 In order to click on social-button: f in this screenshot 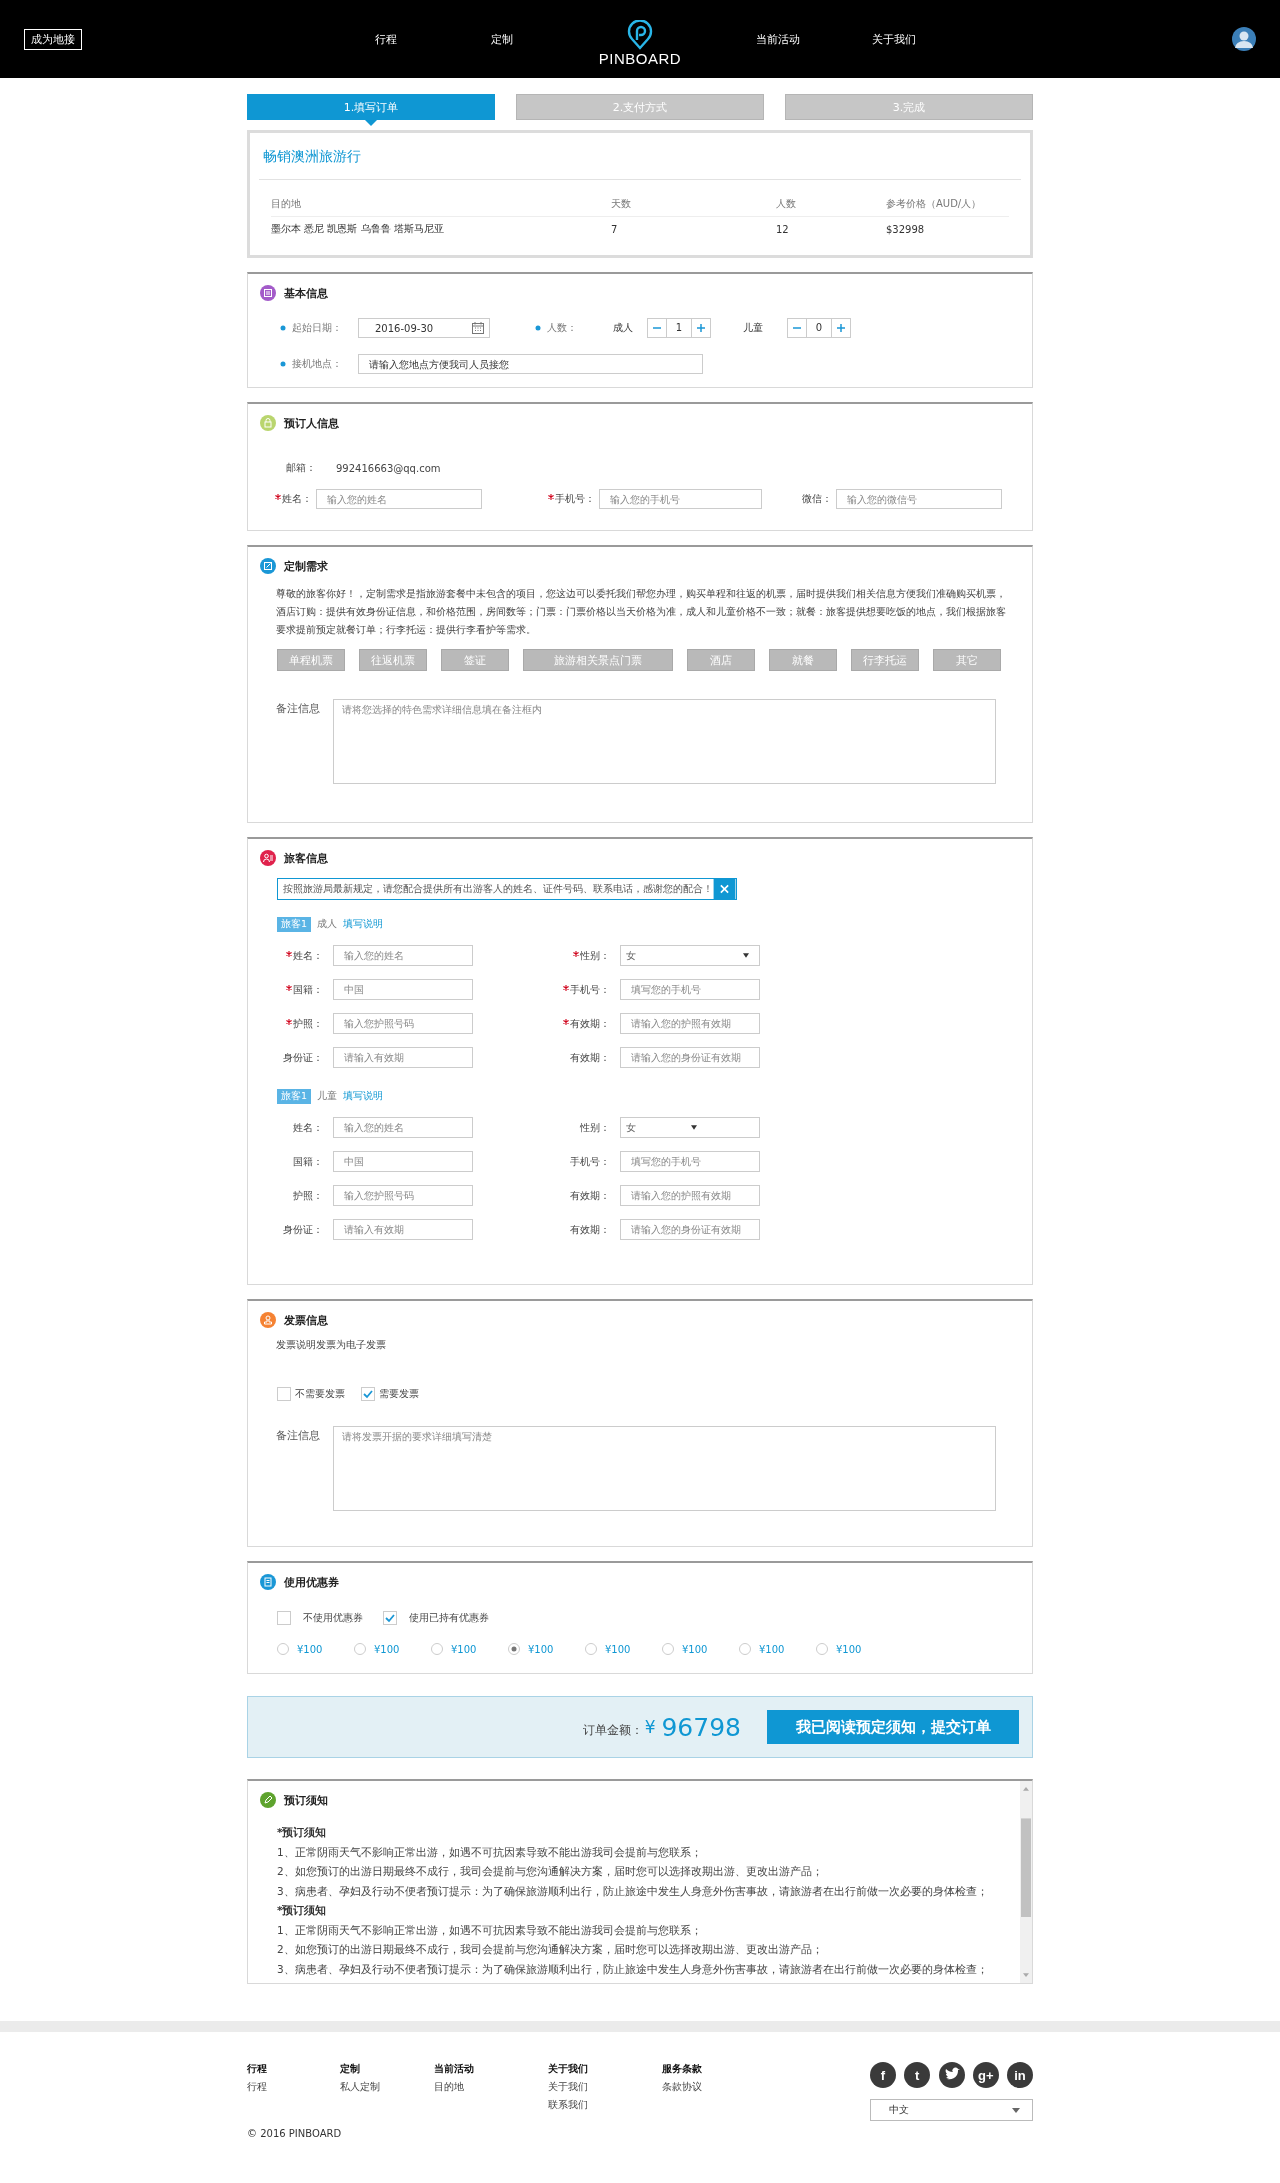, I will do `click(883, 2075)`.